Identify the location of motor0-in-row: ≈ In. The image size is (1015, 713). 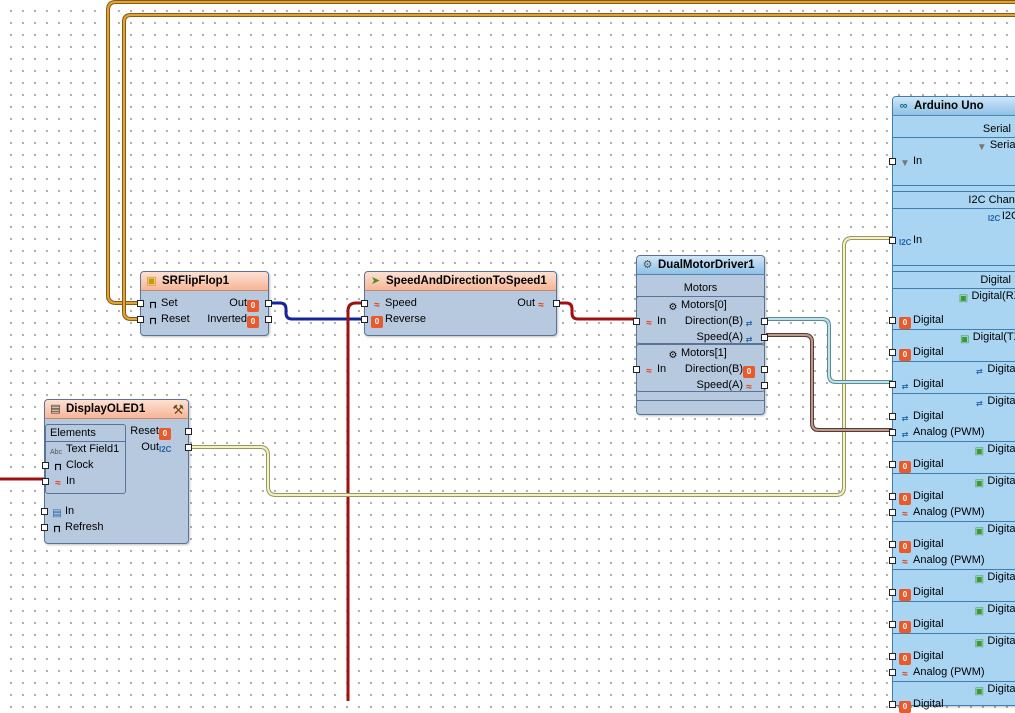
(654, 321).